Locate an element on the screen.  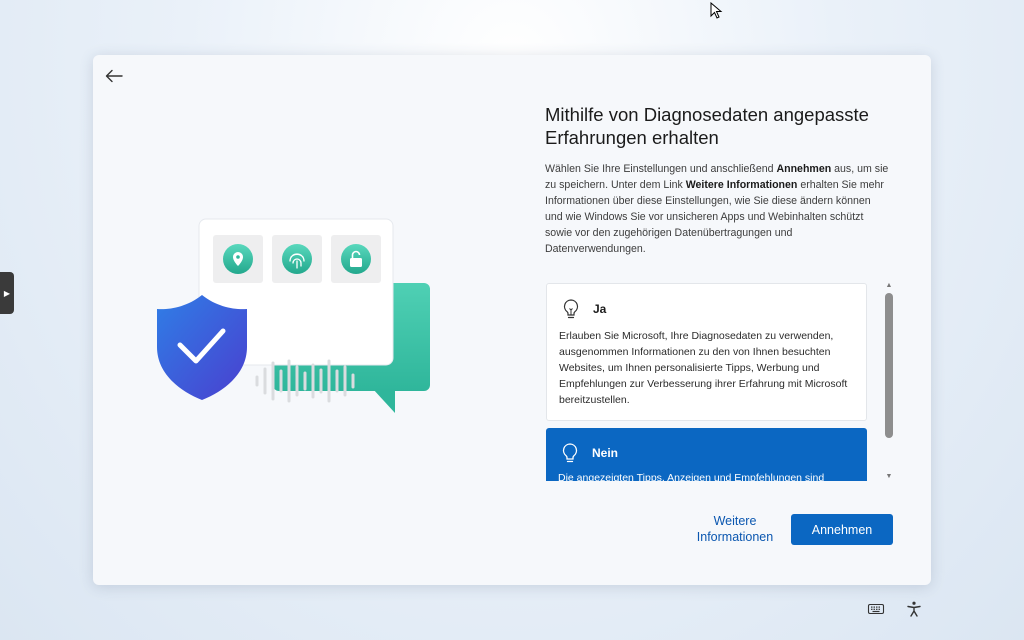
mouse-cursor-icon is located at coordinates (716, 10).